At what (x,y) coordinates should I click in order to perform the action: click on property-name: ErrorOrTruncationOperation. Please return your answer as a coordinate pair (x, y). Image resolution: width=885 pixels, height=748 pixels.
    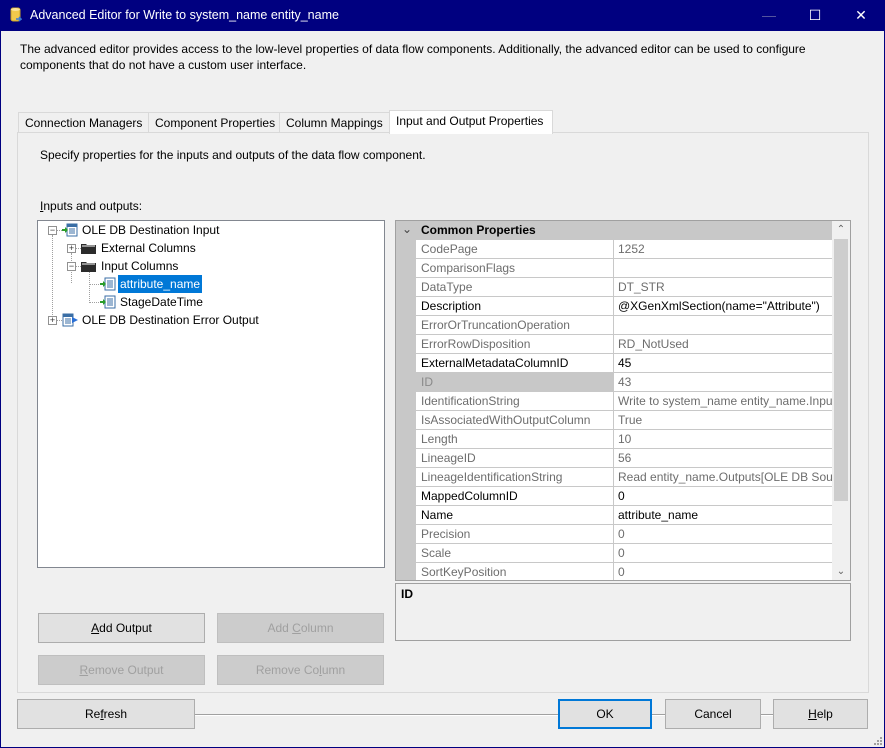
    Looking at the image, I should click on (514, 325).